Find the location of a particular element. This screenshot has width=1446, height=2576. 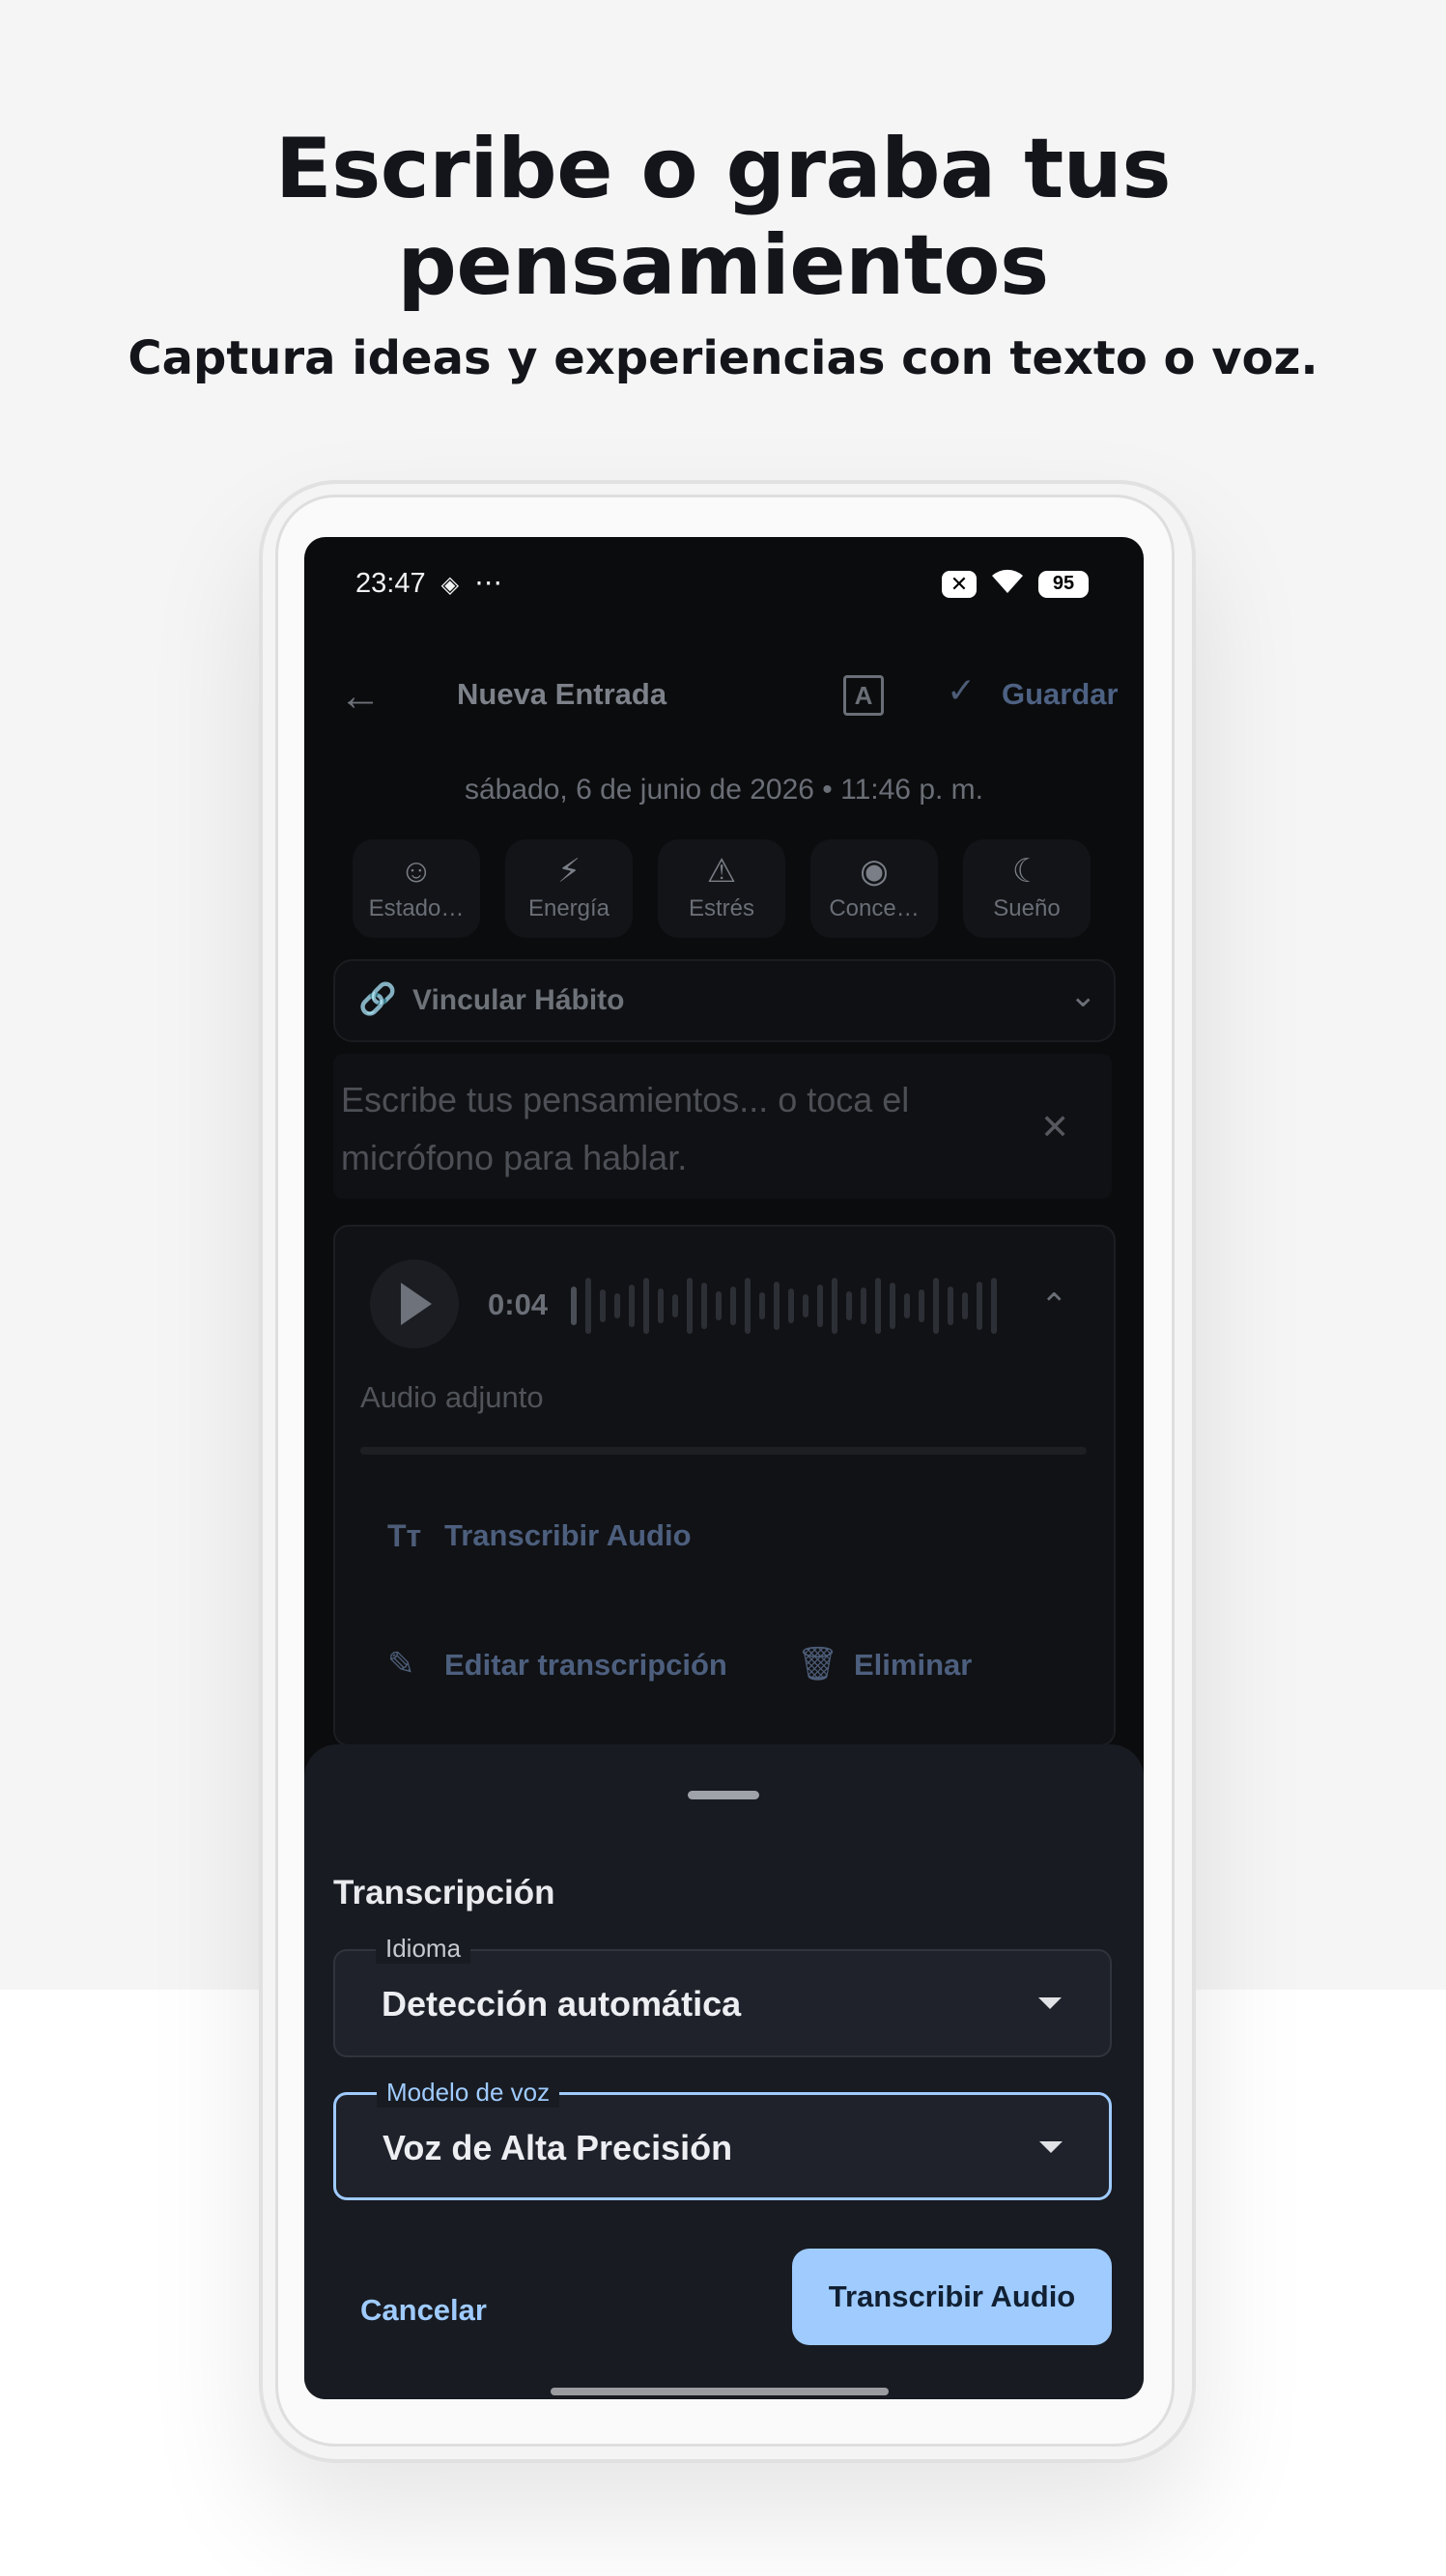

sheet-title: Transcripción is located at coordinates (444, 1892).